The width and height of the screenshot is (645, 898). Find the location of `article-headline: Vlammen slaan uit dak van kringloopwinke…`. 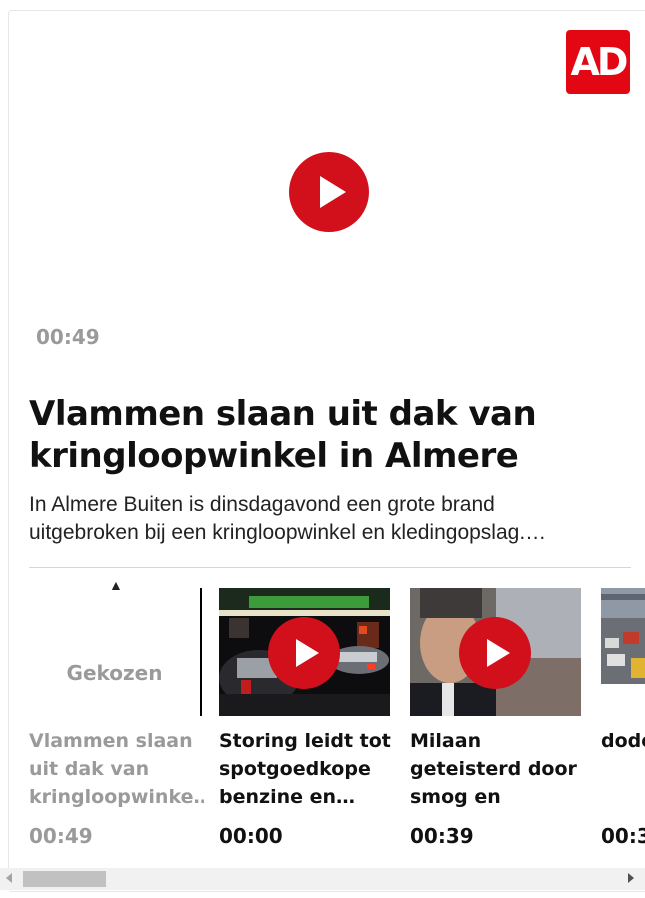

article-headline: Vlammen slaan uit dak van kringloopwinke… is located at coordinates (329, 435).